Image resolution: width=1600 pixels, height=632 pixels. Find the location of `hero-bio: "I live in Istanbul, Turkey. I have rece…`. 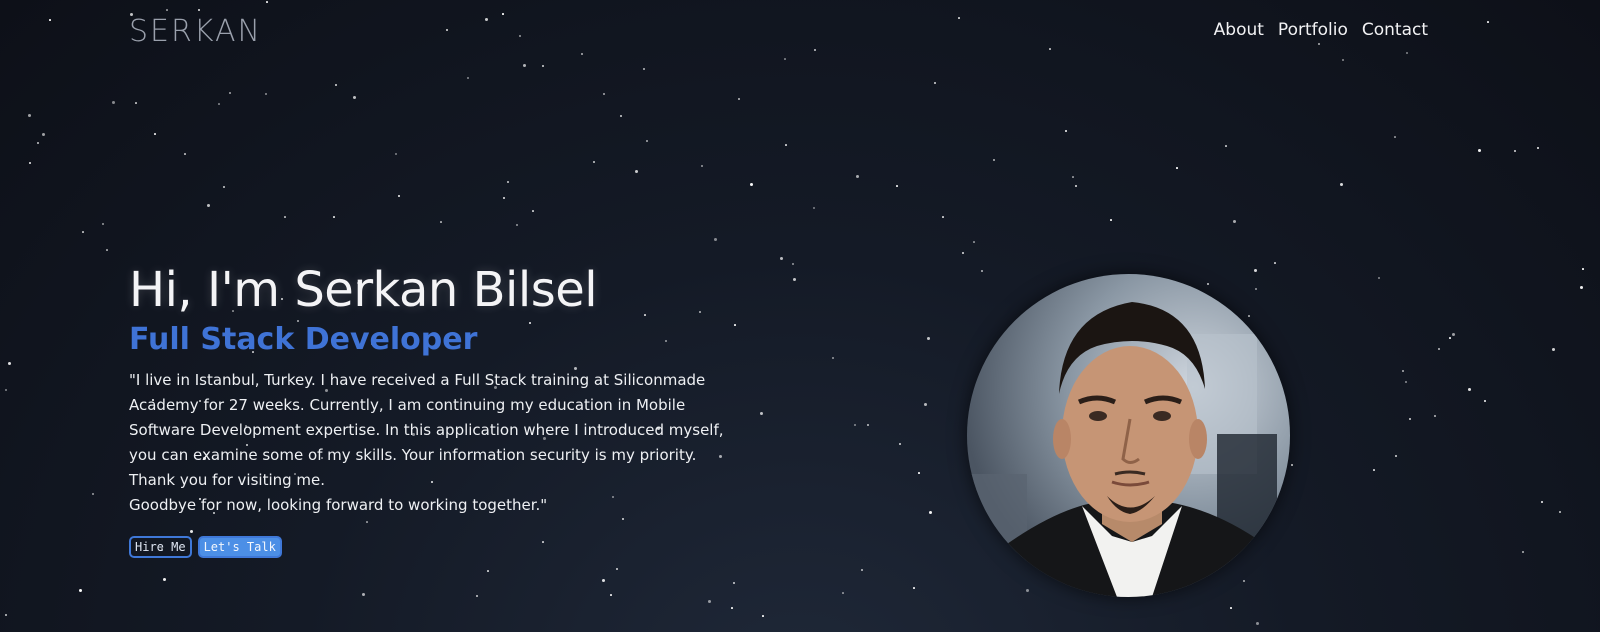

hero-bio: "I live in Istanbul, Turkey. I have rece… is located at coordinates (436, 443).